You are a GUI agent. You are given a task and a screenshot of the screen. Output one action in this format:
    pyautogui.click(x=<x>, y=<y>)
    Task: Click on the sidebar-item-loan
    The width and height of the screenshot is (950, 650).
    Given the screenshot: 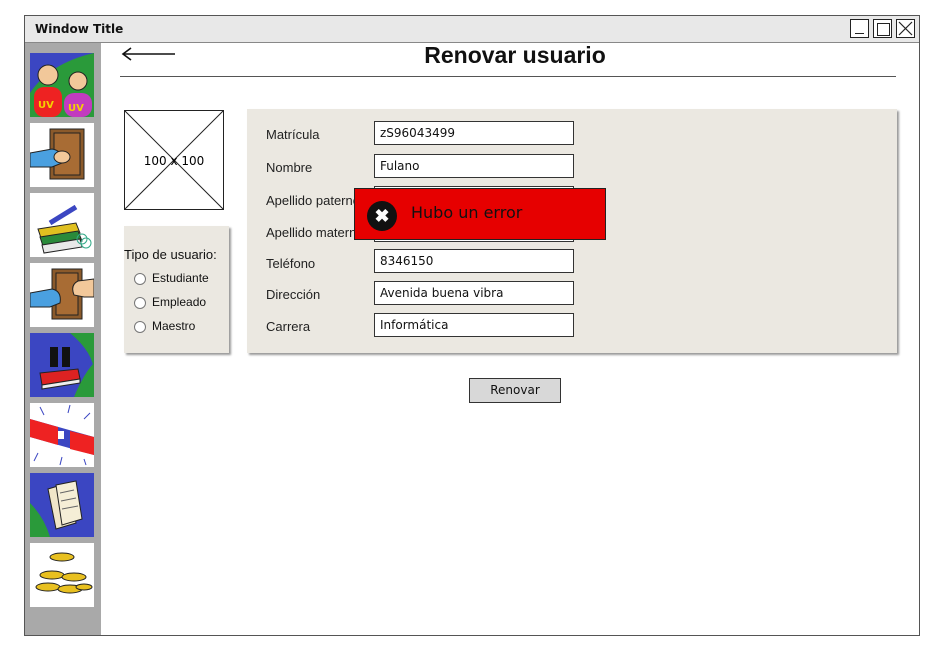 What is the action you would take?
    pyautogui.click(x=62, y=155)
    